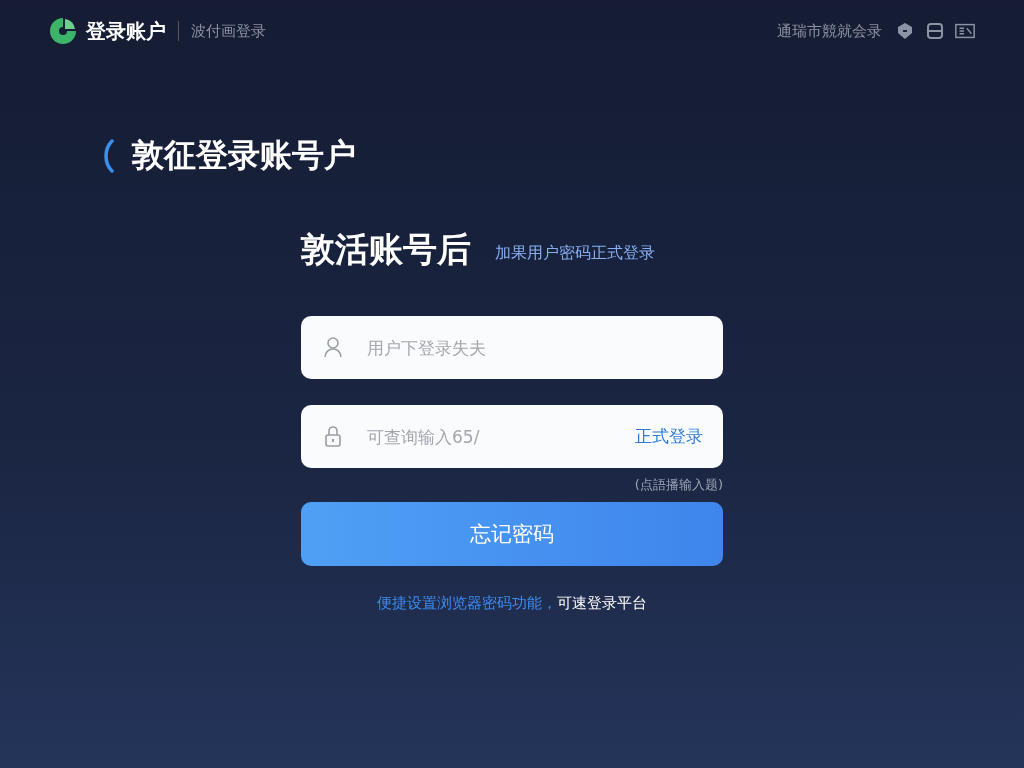  I want to click on logo-icon, so click(63, 31).